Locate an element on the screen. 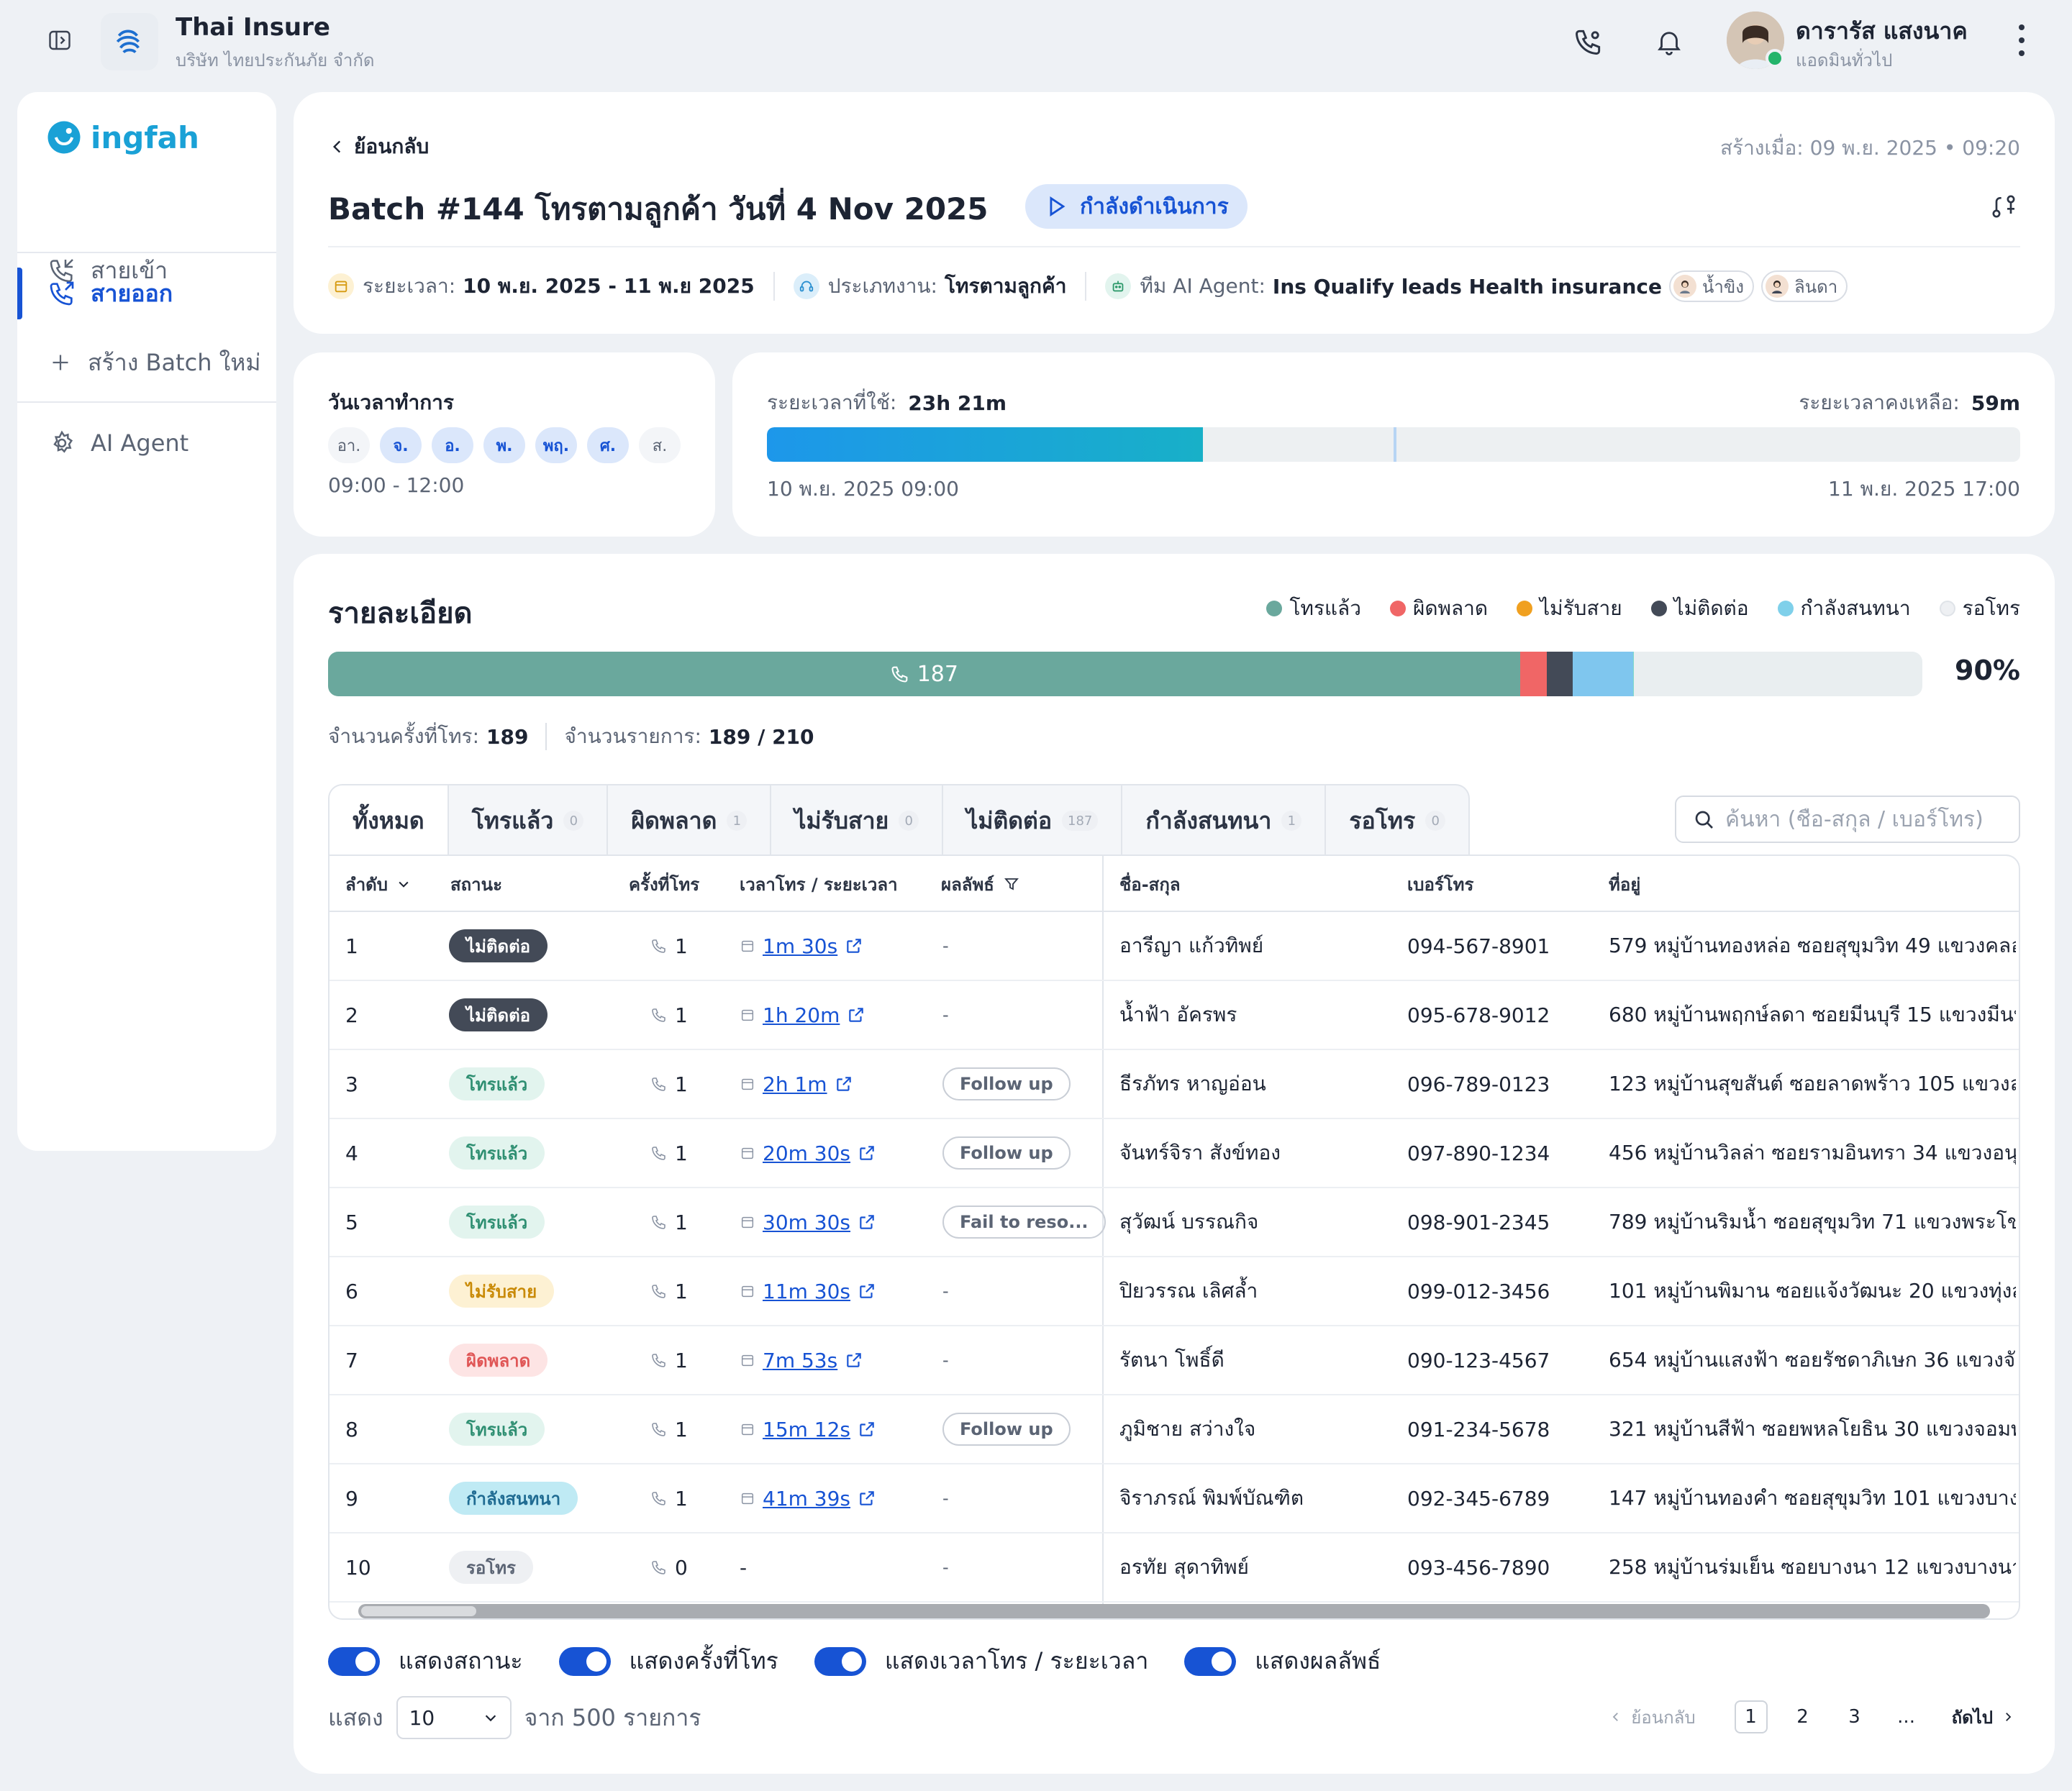  duration-link: 1m 30s is located at coordinates (800, 946).